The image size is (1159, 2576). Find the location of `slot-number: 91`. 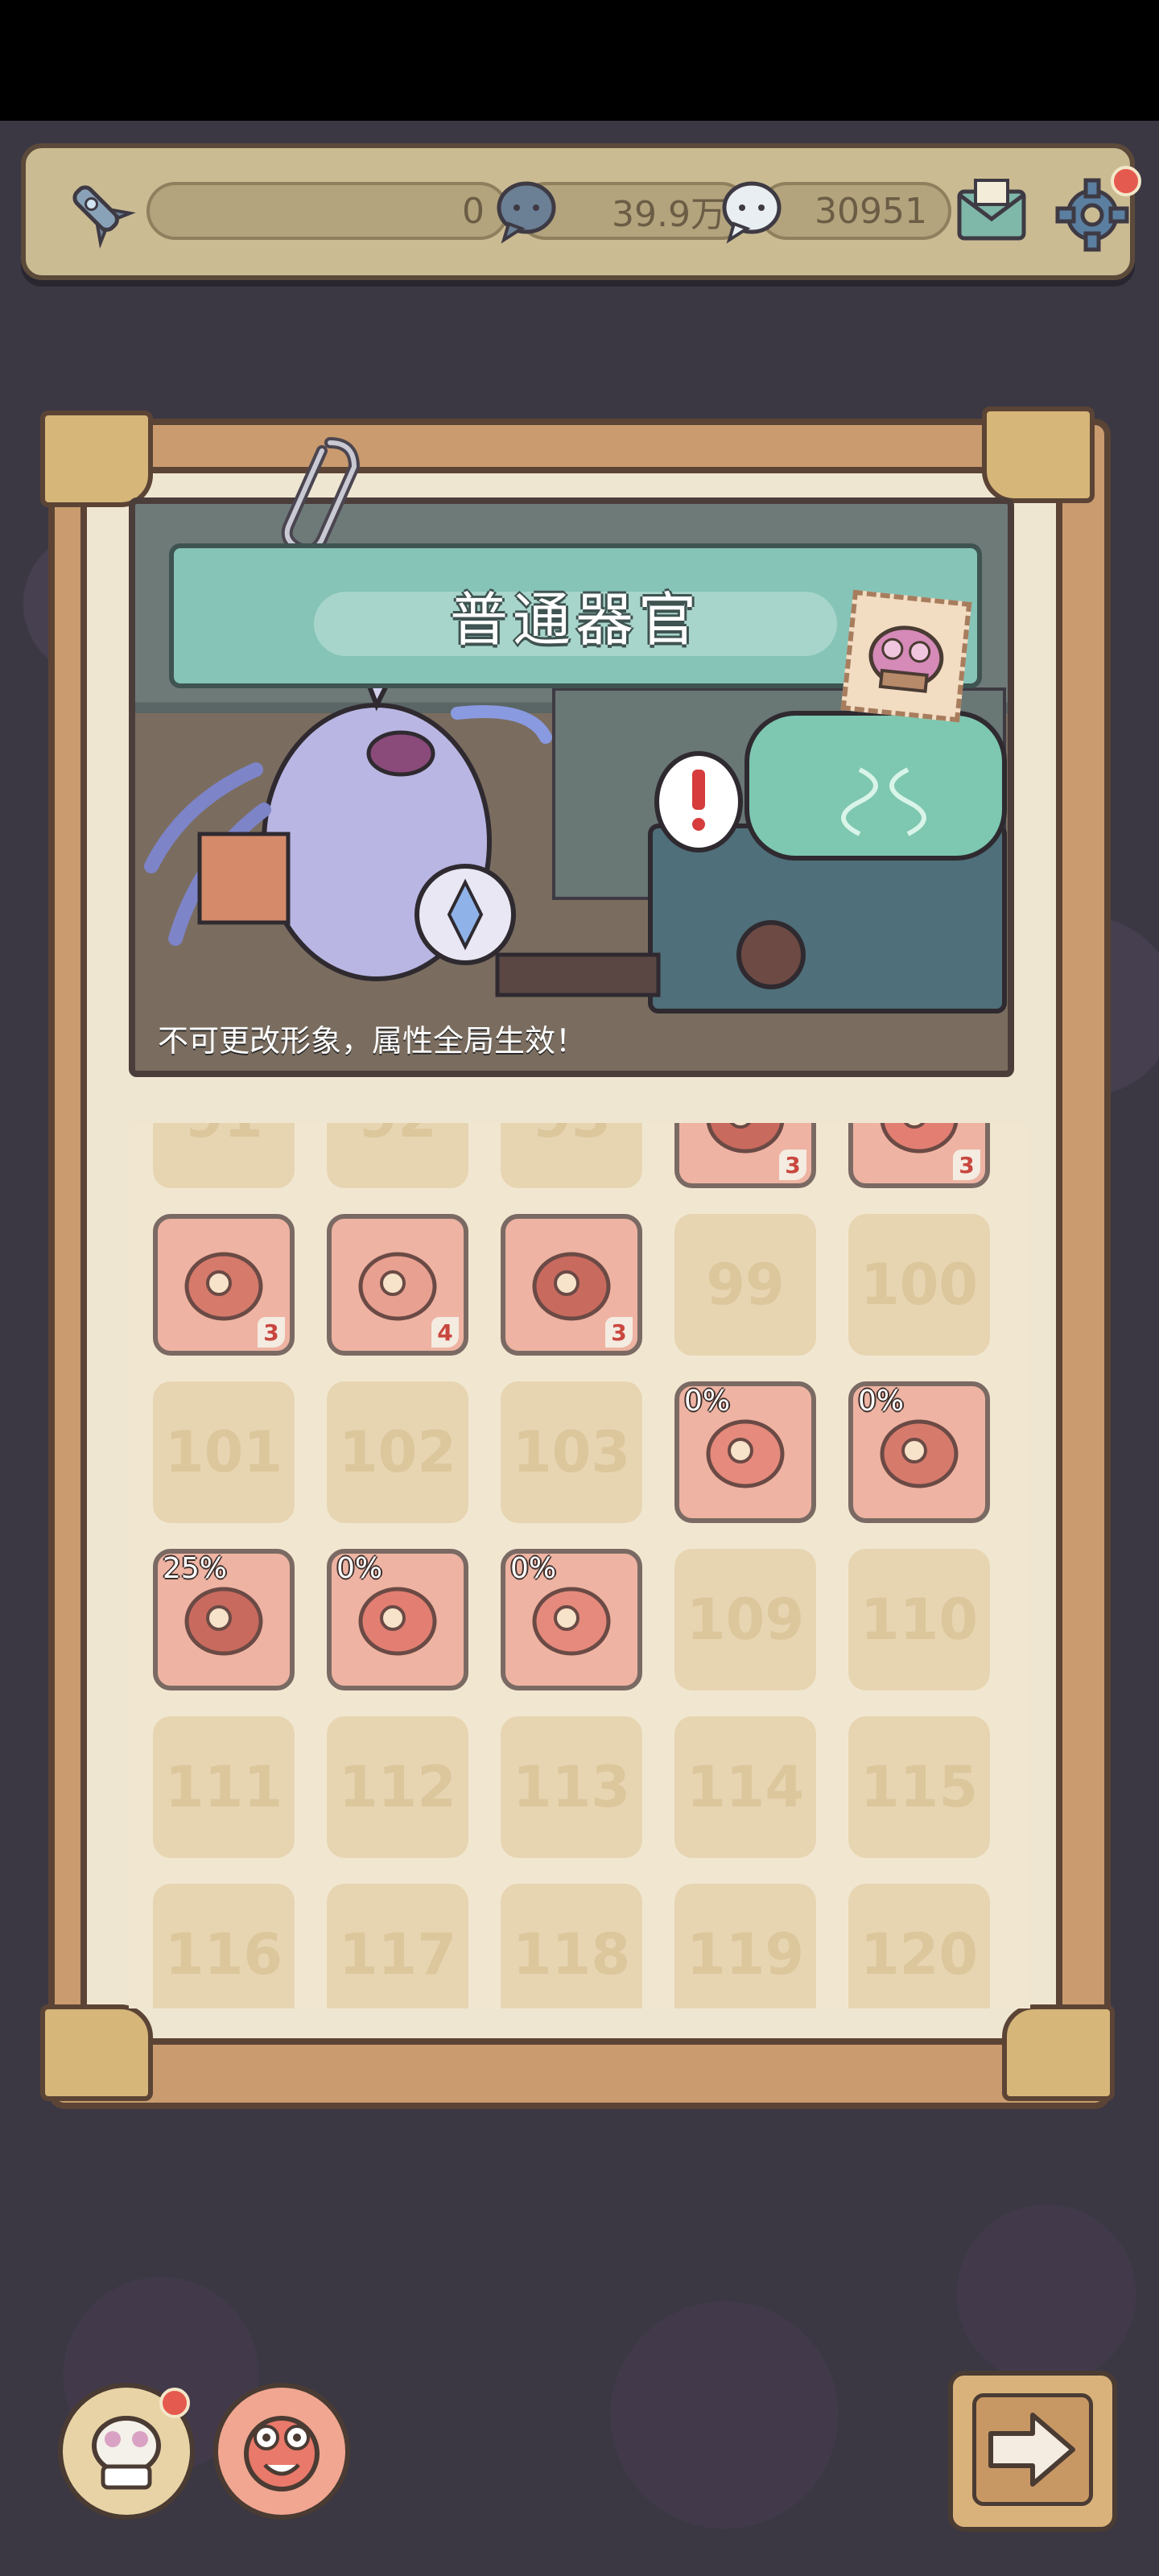

slot-number: 91 is located at coordinates (224, 1155).